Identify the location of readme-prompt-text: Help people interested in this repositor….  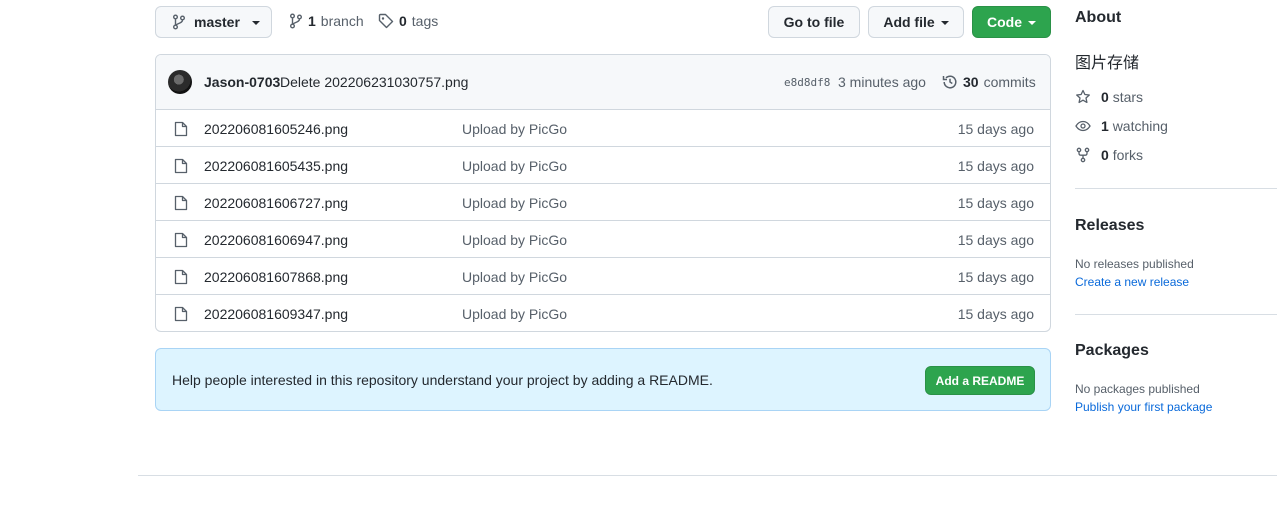
(442, 380).